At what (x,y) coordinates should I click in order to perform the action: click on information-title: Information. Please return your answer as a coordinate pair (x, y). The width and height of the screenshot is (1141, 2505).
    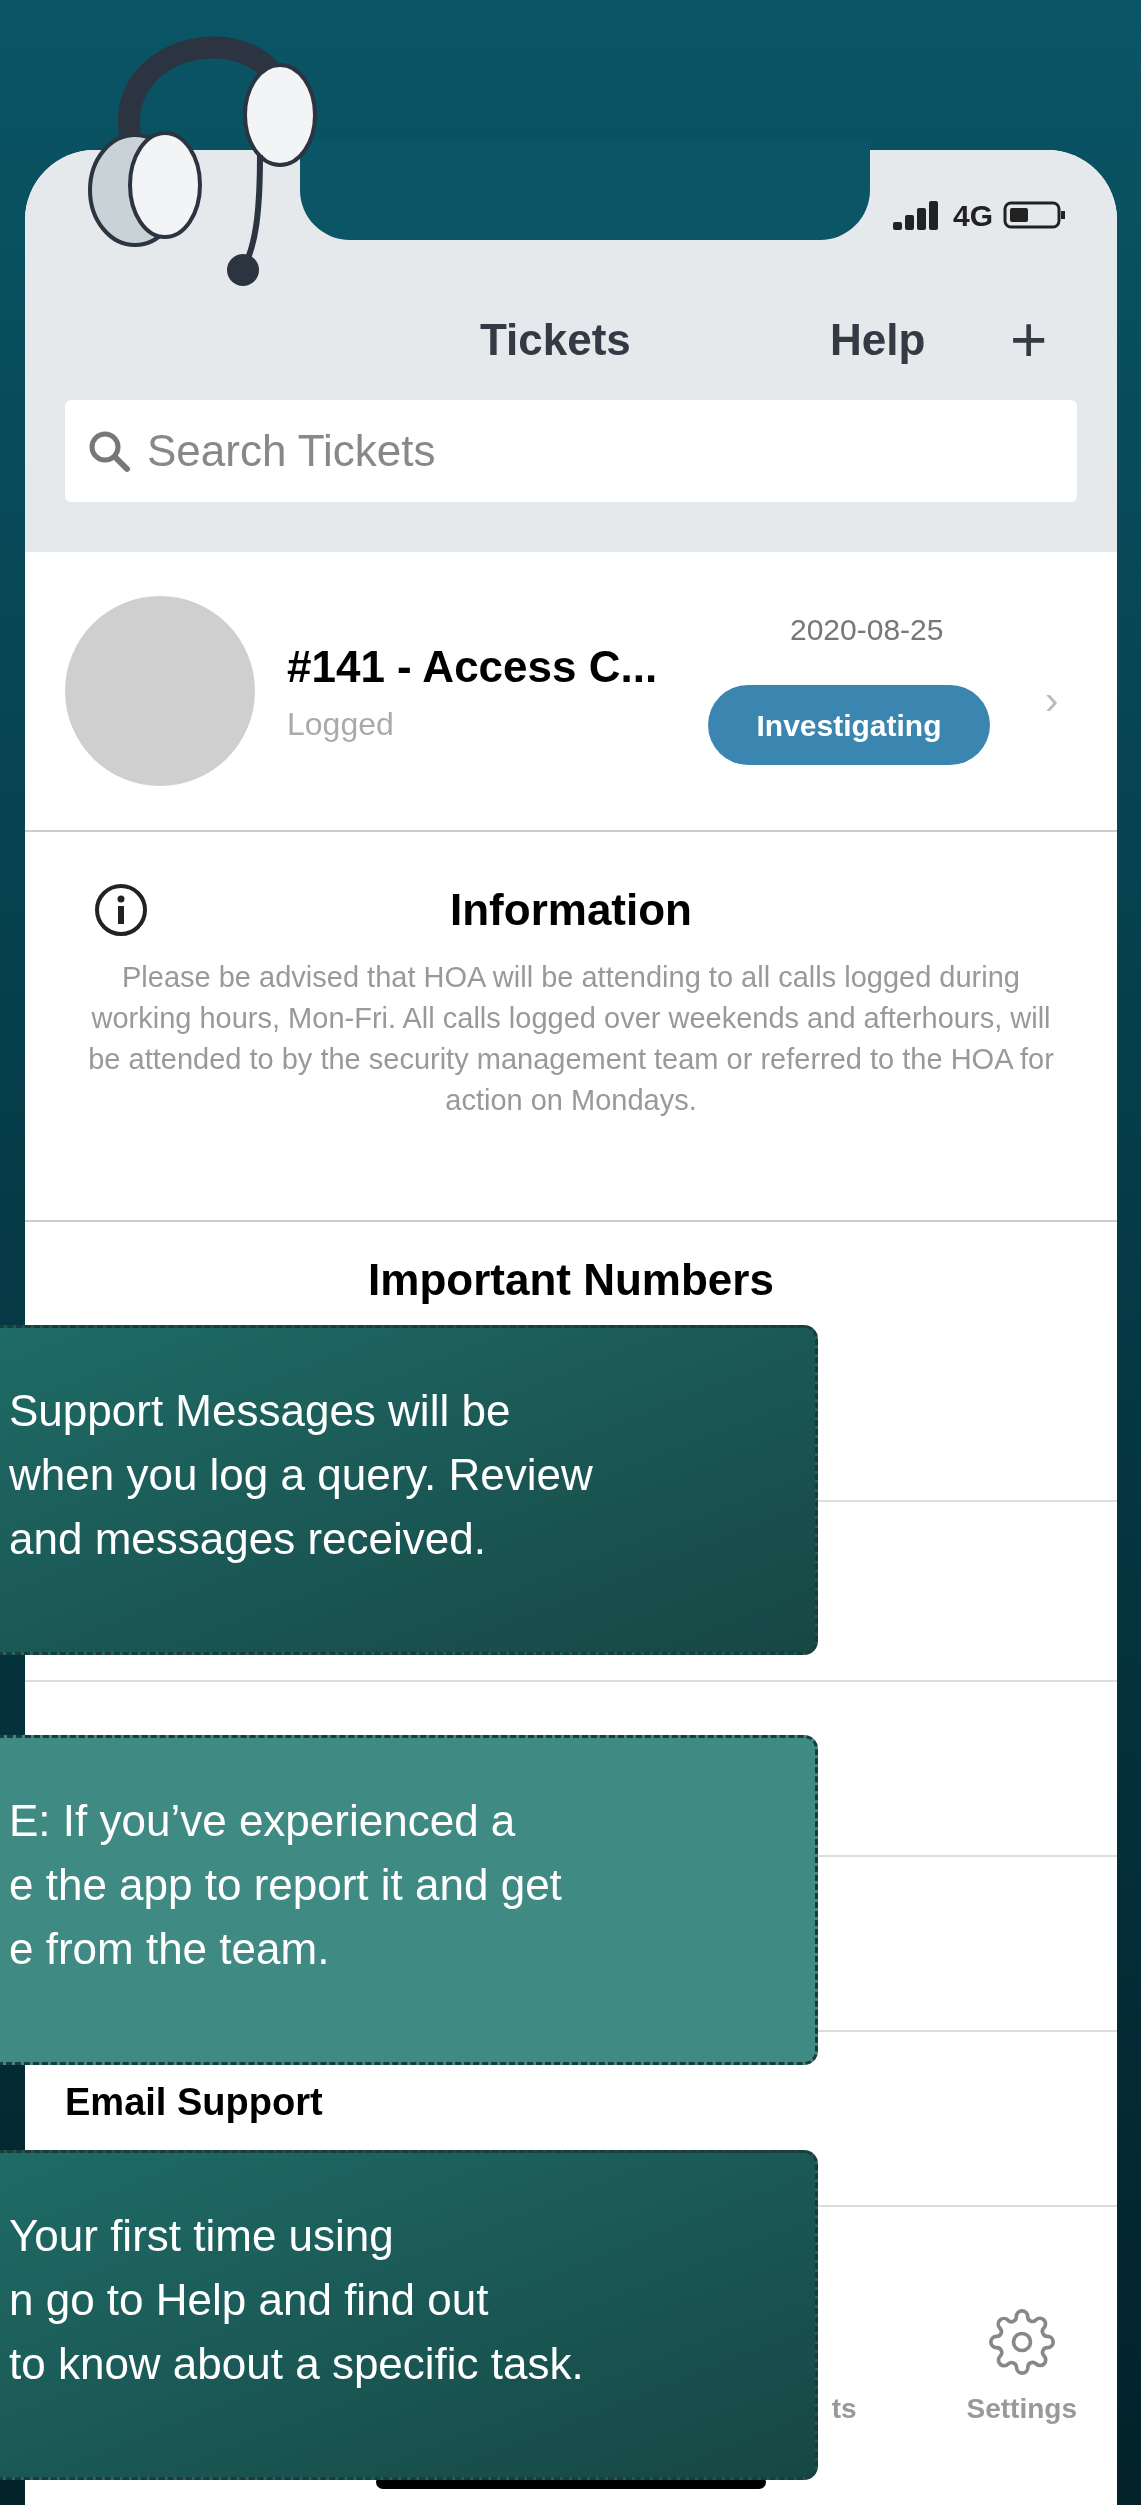
    Looking at the image, I should click on (571, 910).